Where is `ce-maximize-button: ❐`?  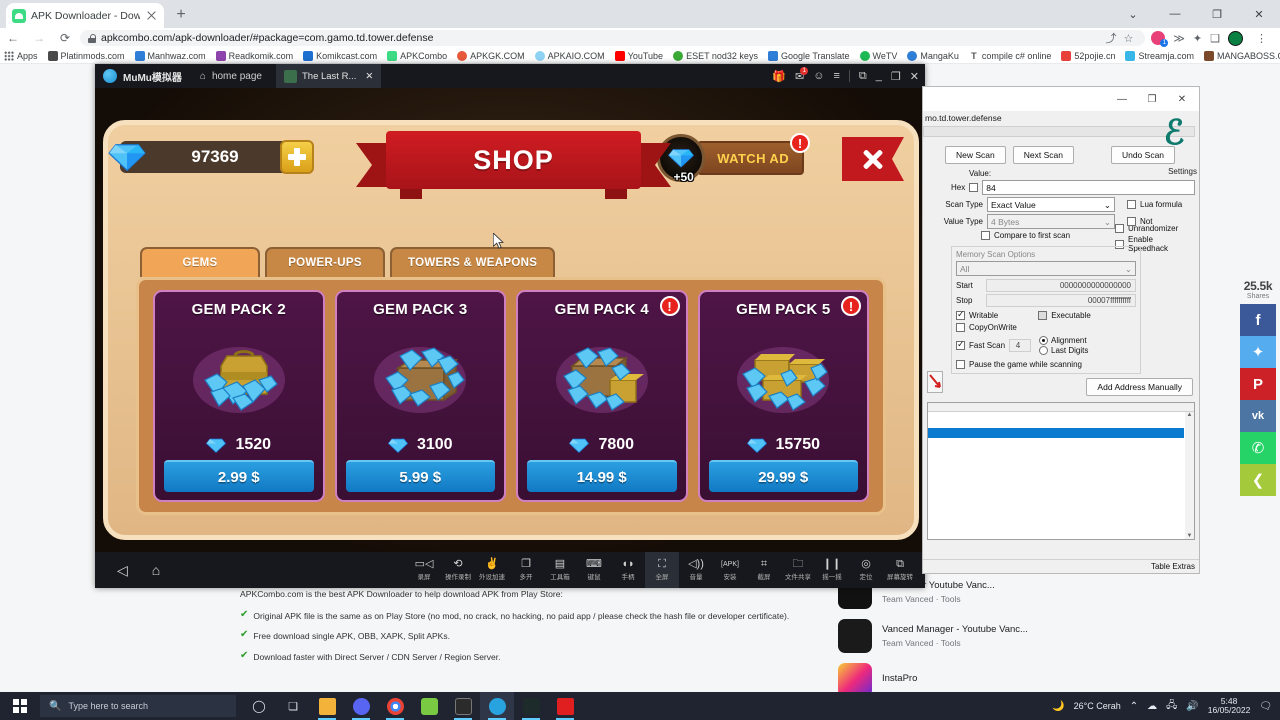 ce-maximize-button: ❐ is located at coordinates (1152, 99).